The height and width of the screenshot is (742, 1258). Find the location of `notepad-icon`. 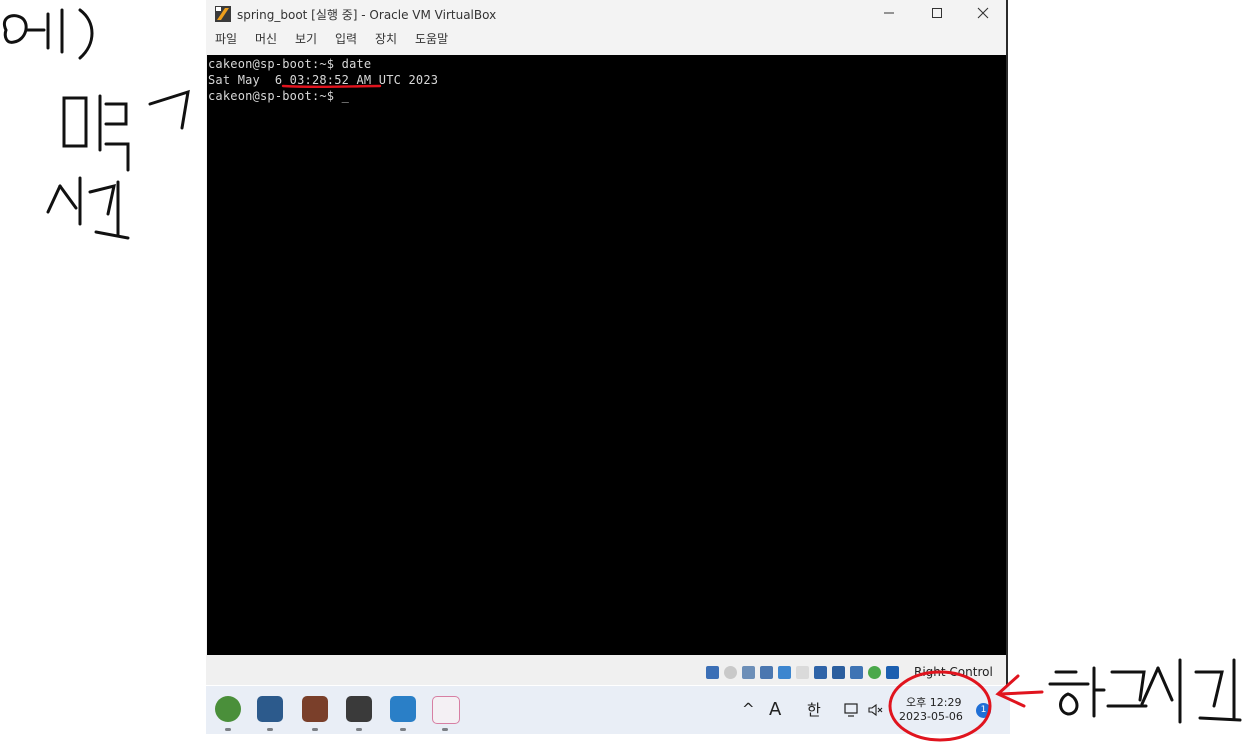

notepad-icon is located at coordinates (403, 709).